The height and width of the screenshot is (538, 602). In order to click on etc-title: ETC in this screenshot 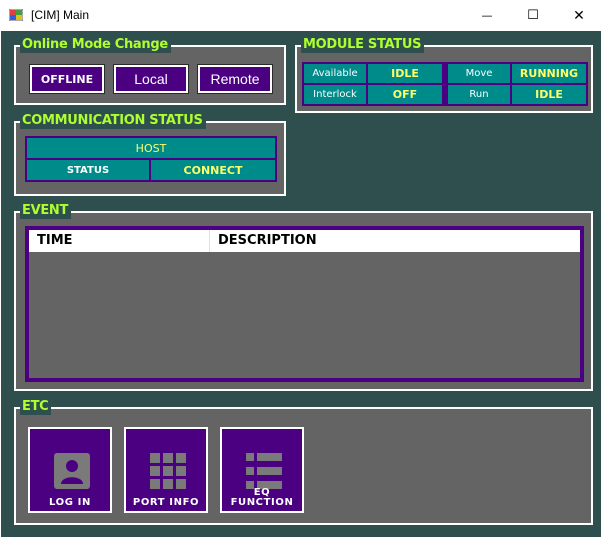, I will do `click(36, 407)`.